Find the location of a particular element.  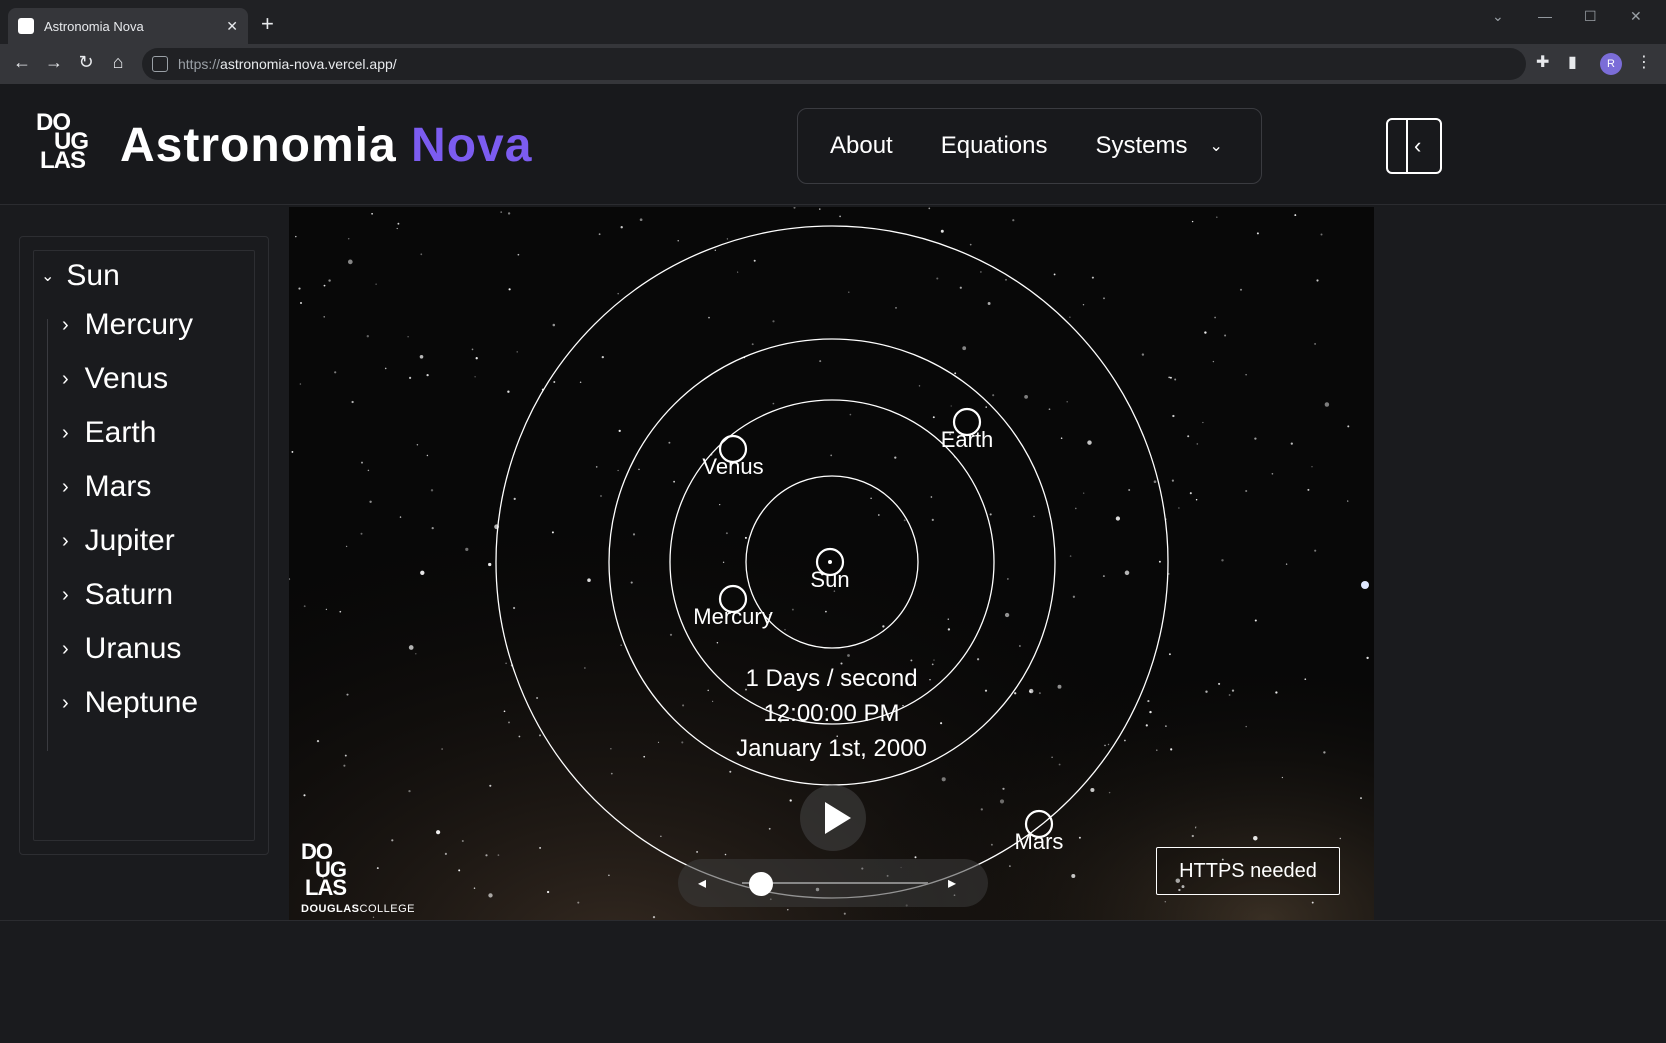

slider-thumb is located at coordinates (760, 884).